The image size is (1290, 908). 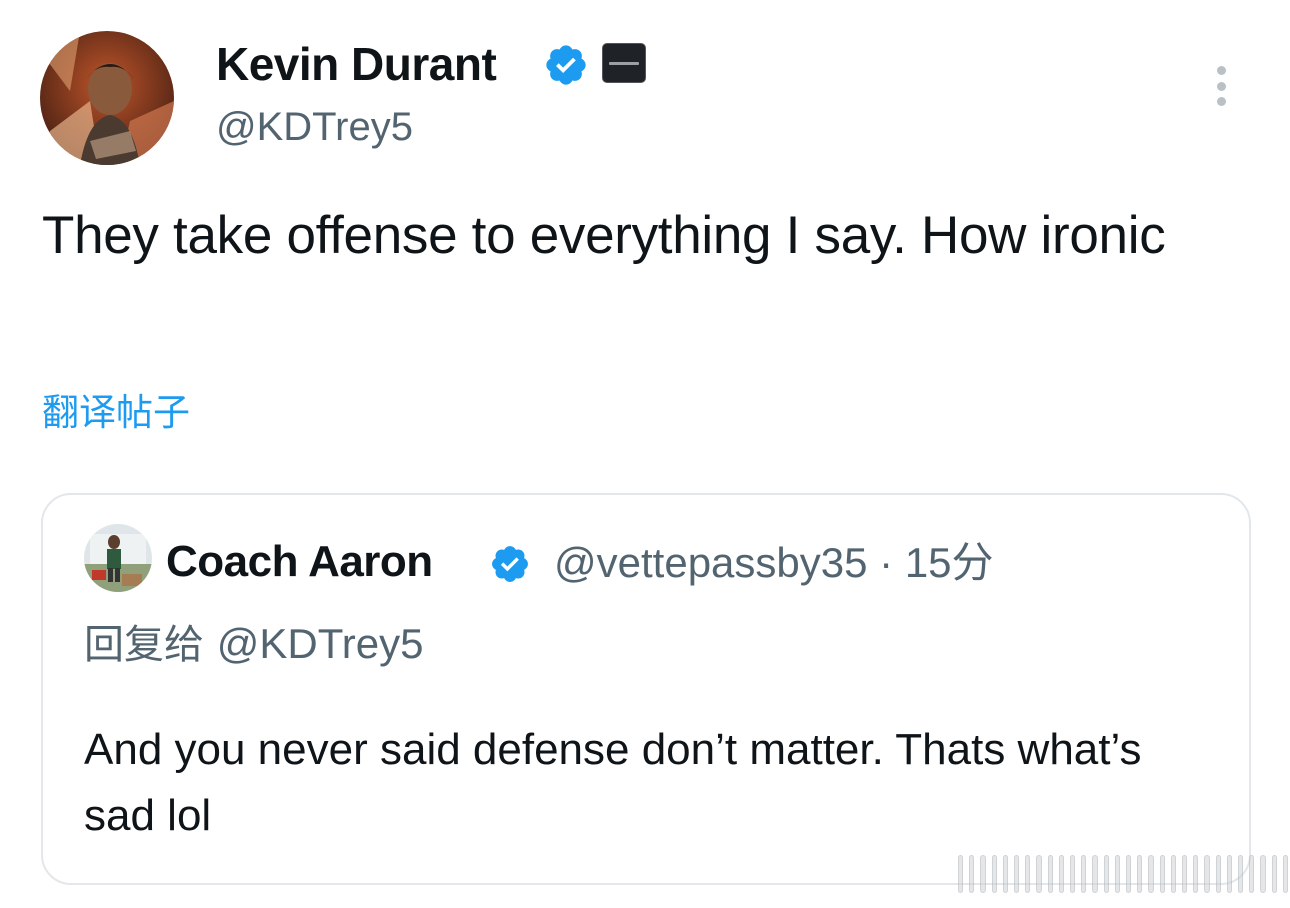 I want to click on quoted-tweet-time: 15分, so click(x=949, y=562).